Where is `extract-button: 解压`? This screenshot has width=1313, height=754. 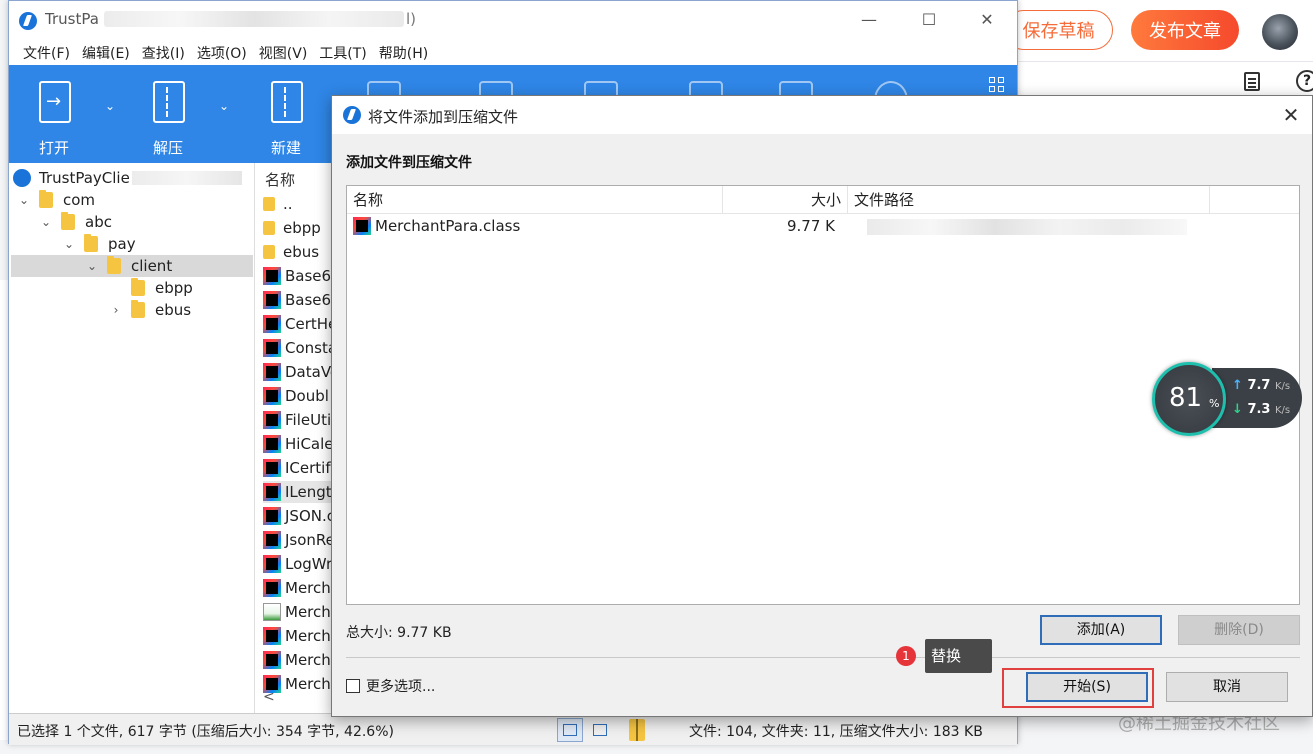 extract-button: 解压 is located at coordinates (168, 119).